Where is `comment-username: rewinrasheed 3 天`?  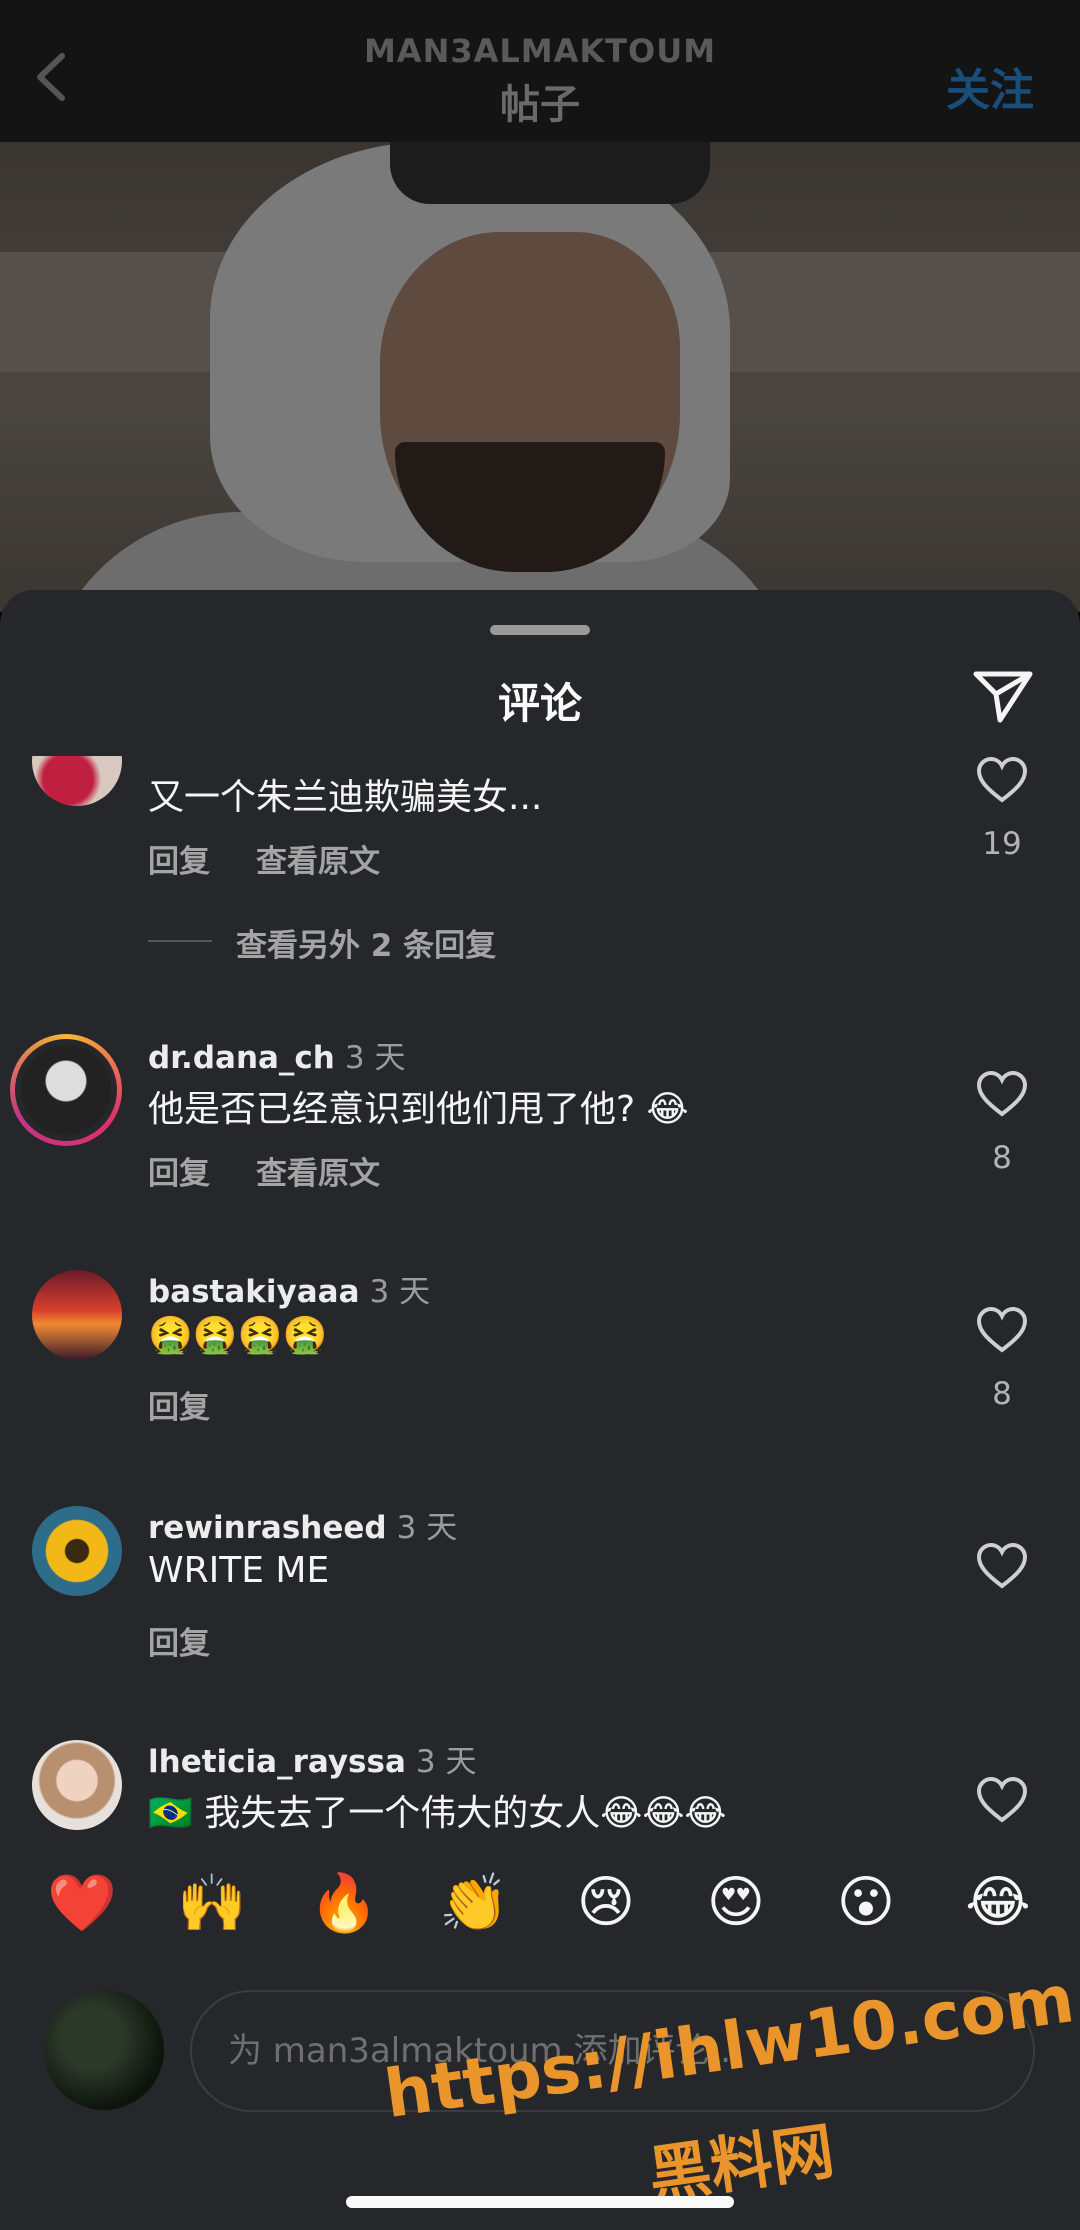 comment-username: rewinrasheed 3 天 is located at coordinates (302, 1524).